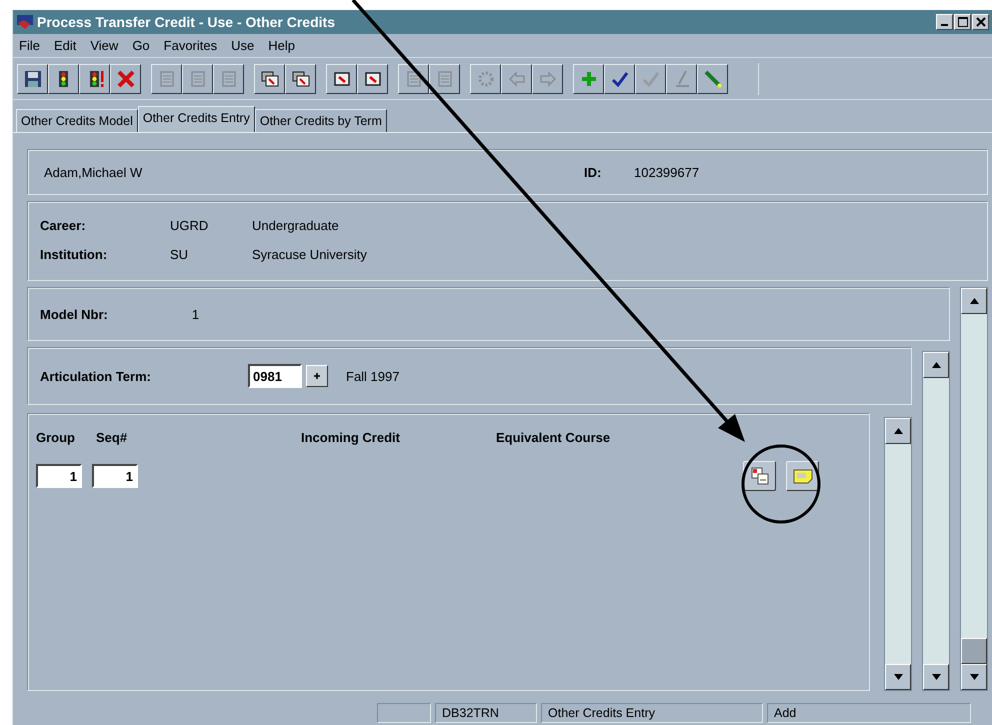  What do you see at coordinates (652, 713) in the screenshot?
I see `status-field: Other Credits Entry` at bounding box center [652, 713].